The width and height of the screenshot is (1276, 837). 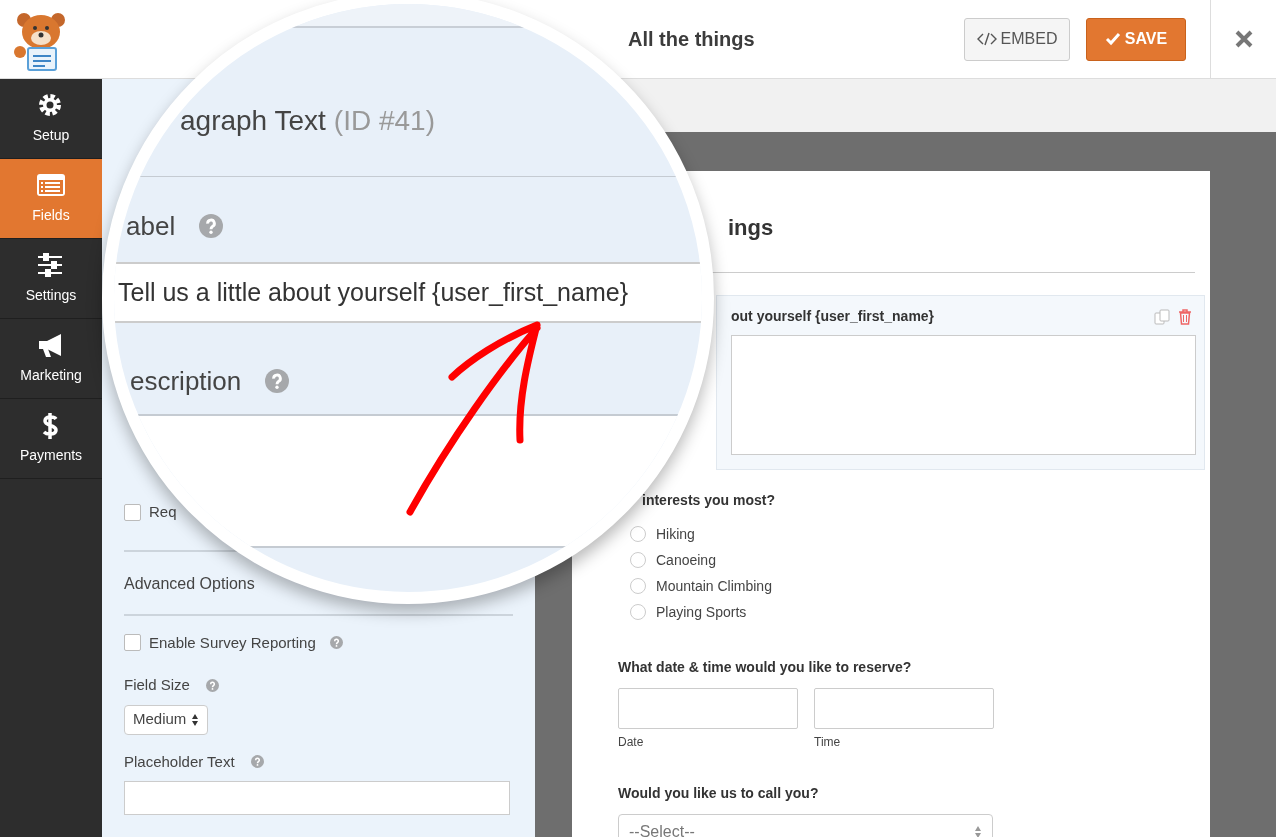 I want to click on size-select: Medium, so click(x=166, y=719).